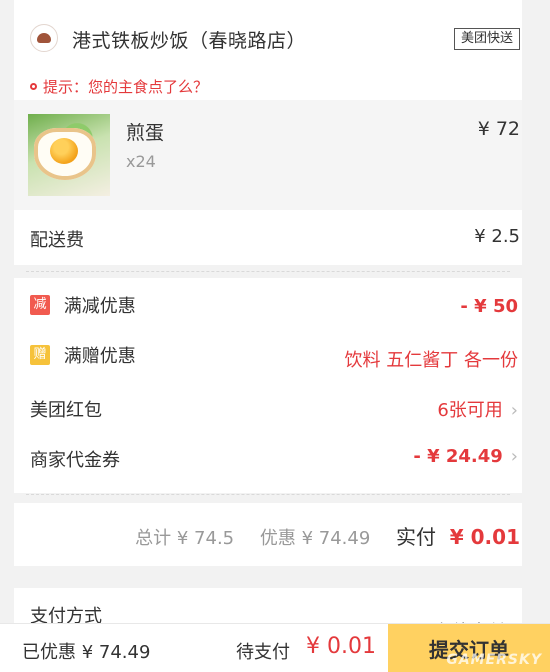  What do you see at coordinates (498, 129) in the screenshot?
I see `dish-price: ¥ 72` at bounding box center [498, 129].